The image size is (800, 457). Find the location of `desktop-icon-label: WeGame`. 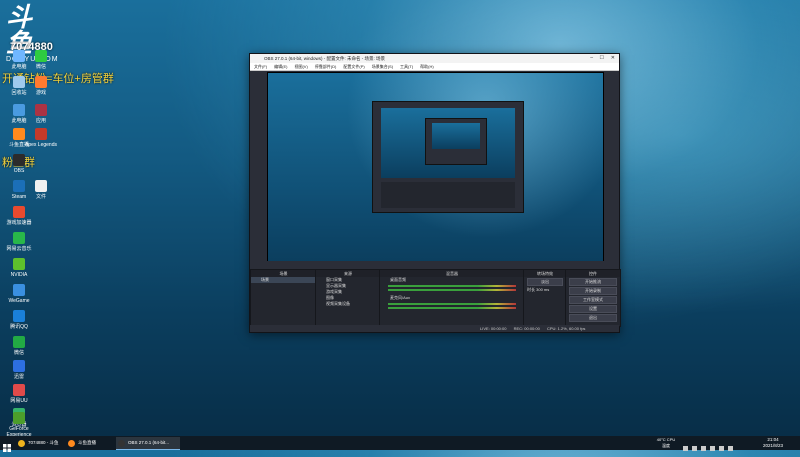

desktop-icon-label: WeGame is located at coordinates (19, 301).